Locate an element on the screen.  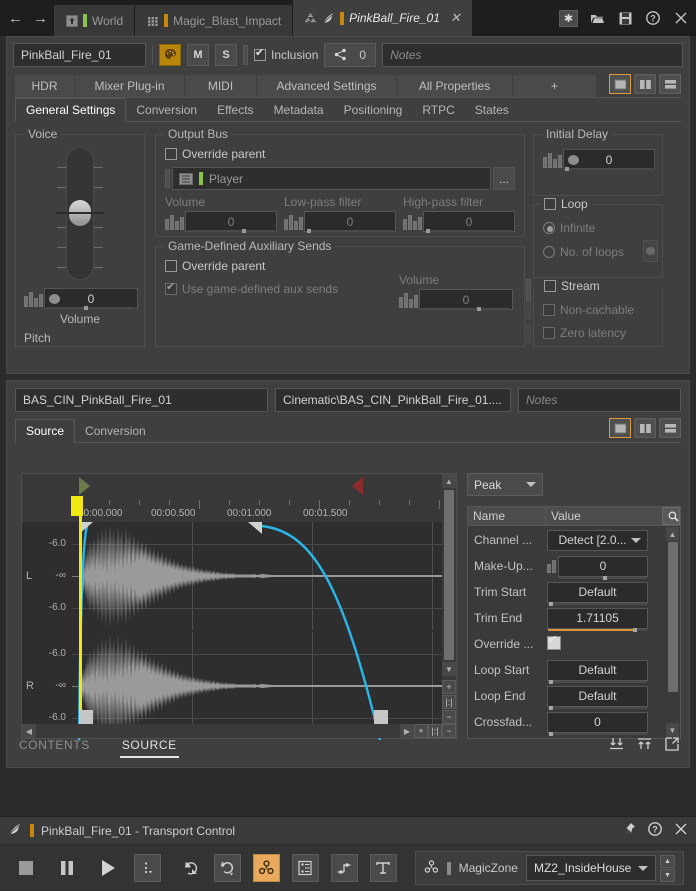
solo-button: S is located at coordinates (226, 54).